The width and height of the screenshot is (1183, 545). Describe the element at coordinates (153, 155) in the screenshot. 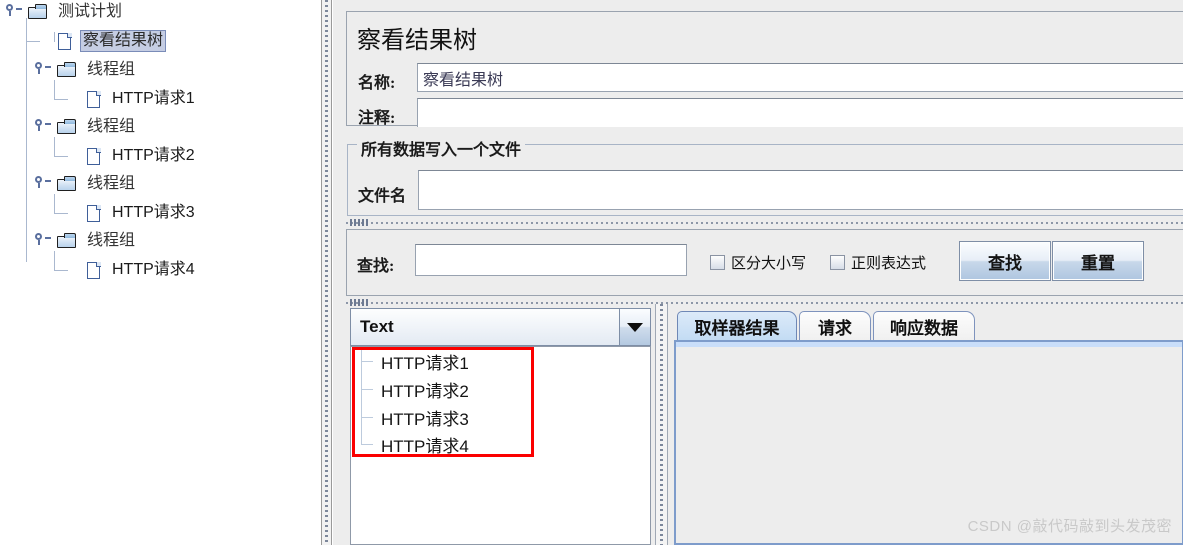

I see `tree-item-label: HTTP请求2` at that location.